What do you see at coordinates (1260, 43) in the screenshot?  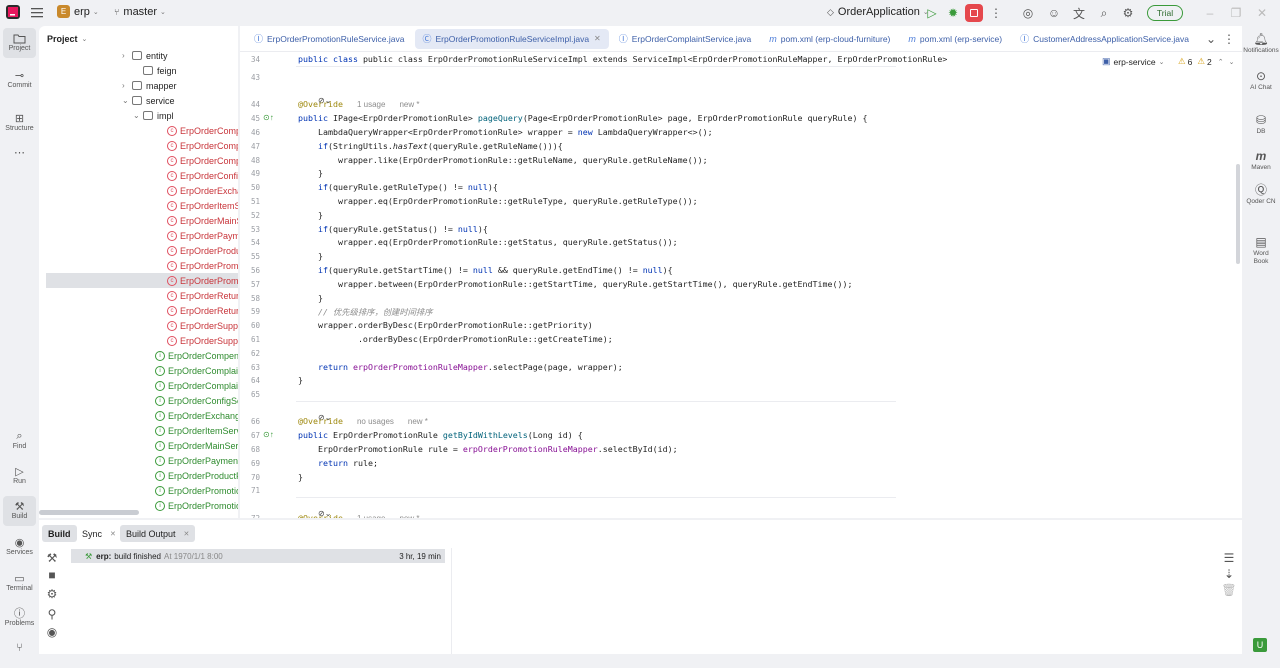 I see `tool-notifications: 🔔︎ Notifications` at bounding box center [1260, 43].